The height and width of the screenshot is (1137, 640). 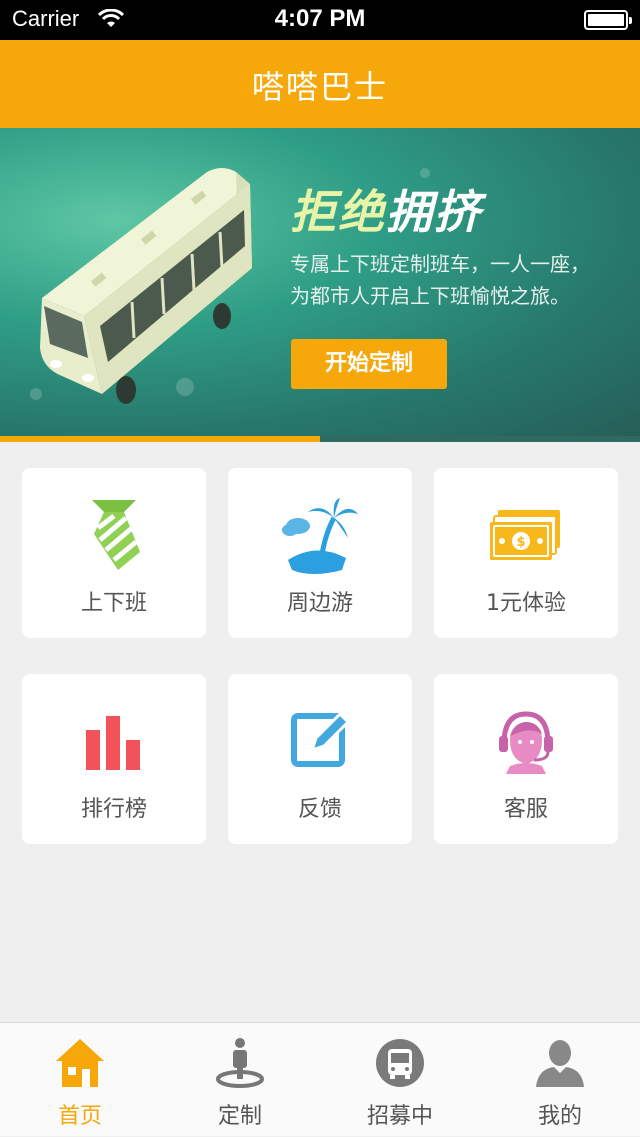 What do you see at coordinates (430, 296) in the screenshot?
I see `banner-desc-line: 为都市人开启上下班愉悦之旅。` at bounding box center [430, 296].